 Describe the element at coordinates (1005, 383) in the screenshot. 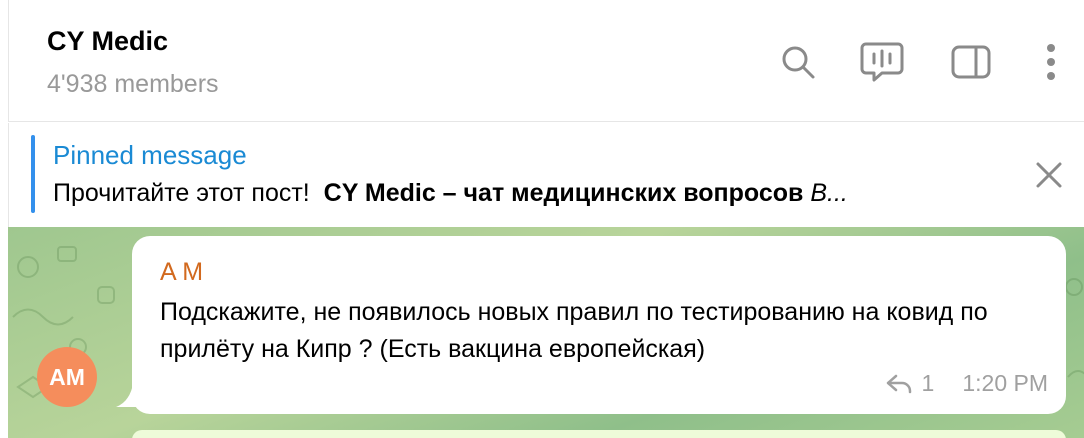

I see `message-time: 1:20 PM` at that location.